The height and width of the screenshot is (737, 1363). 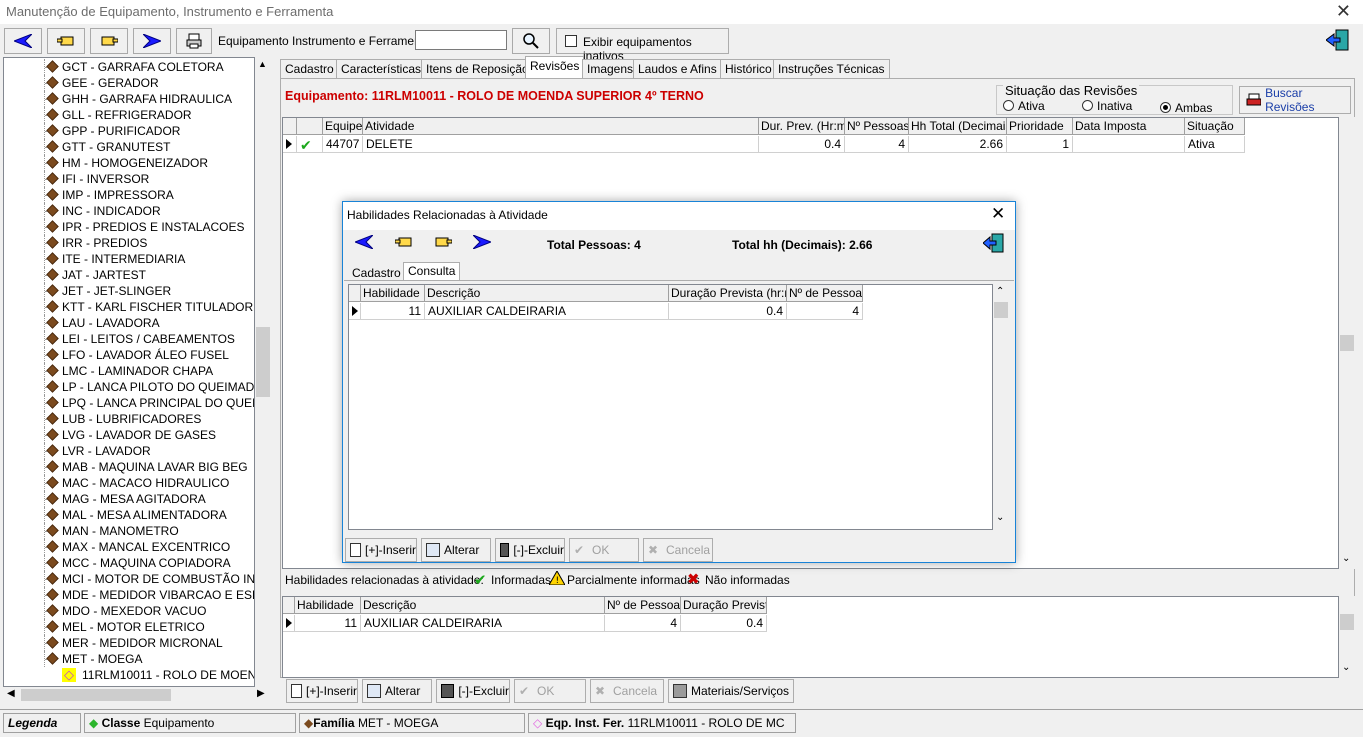 What do you see at coordinates (877, 126) in the screenshot?
I see `column-header: Nº Pessoas` at bounding box center [877, 126].